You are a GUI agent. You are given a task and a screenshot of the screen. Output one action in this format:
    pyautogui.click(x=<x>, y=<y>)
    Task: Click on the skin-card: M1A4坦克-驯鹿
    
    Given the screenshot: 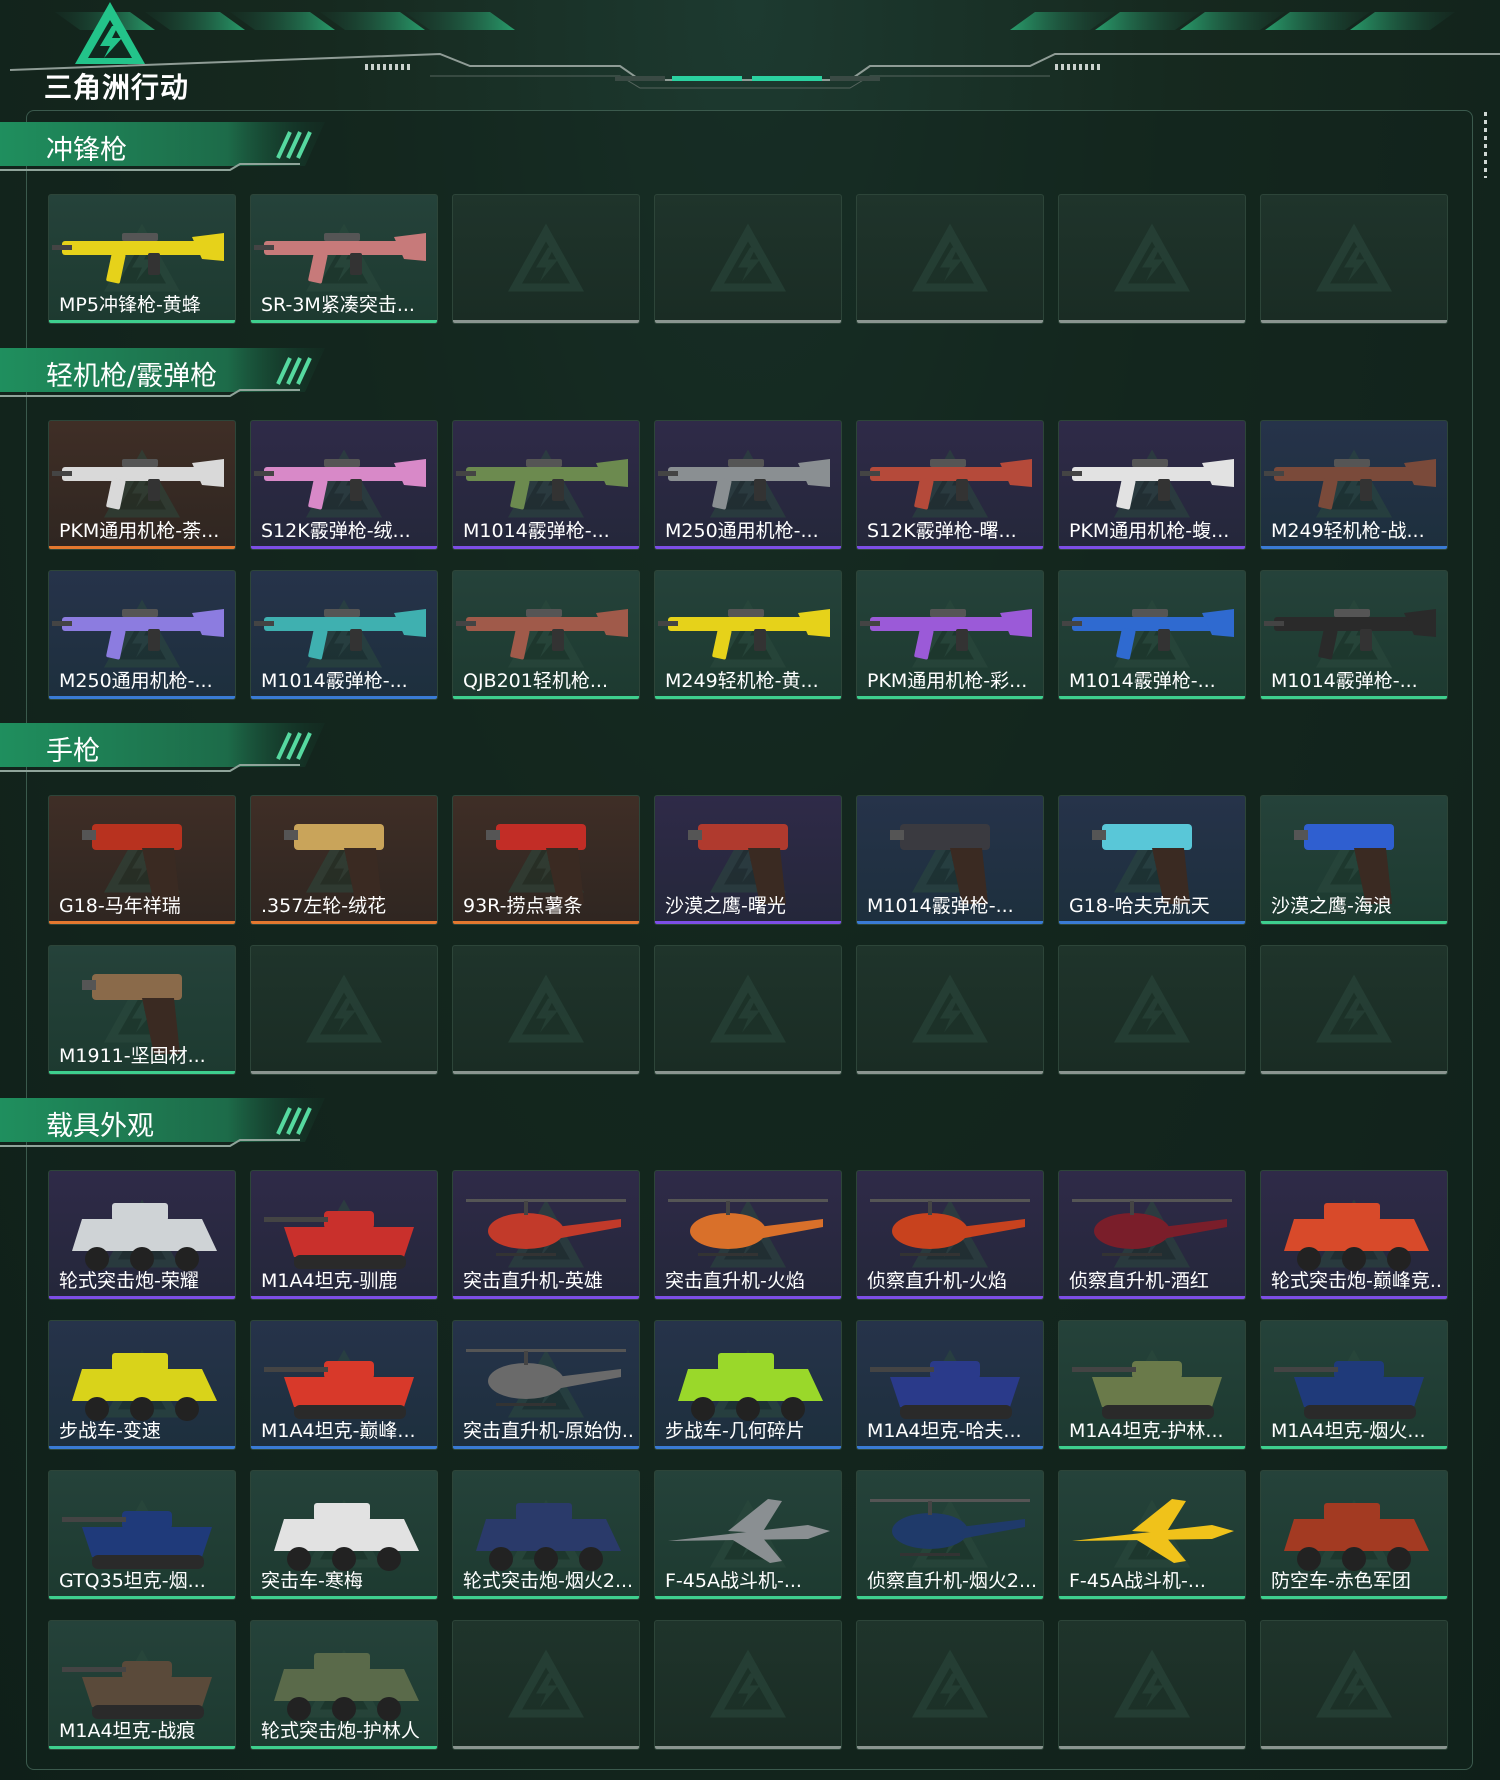 What is the action you would take?
    pyautogui.click(x=344, y=1235)
    